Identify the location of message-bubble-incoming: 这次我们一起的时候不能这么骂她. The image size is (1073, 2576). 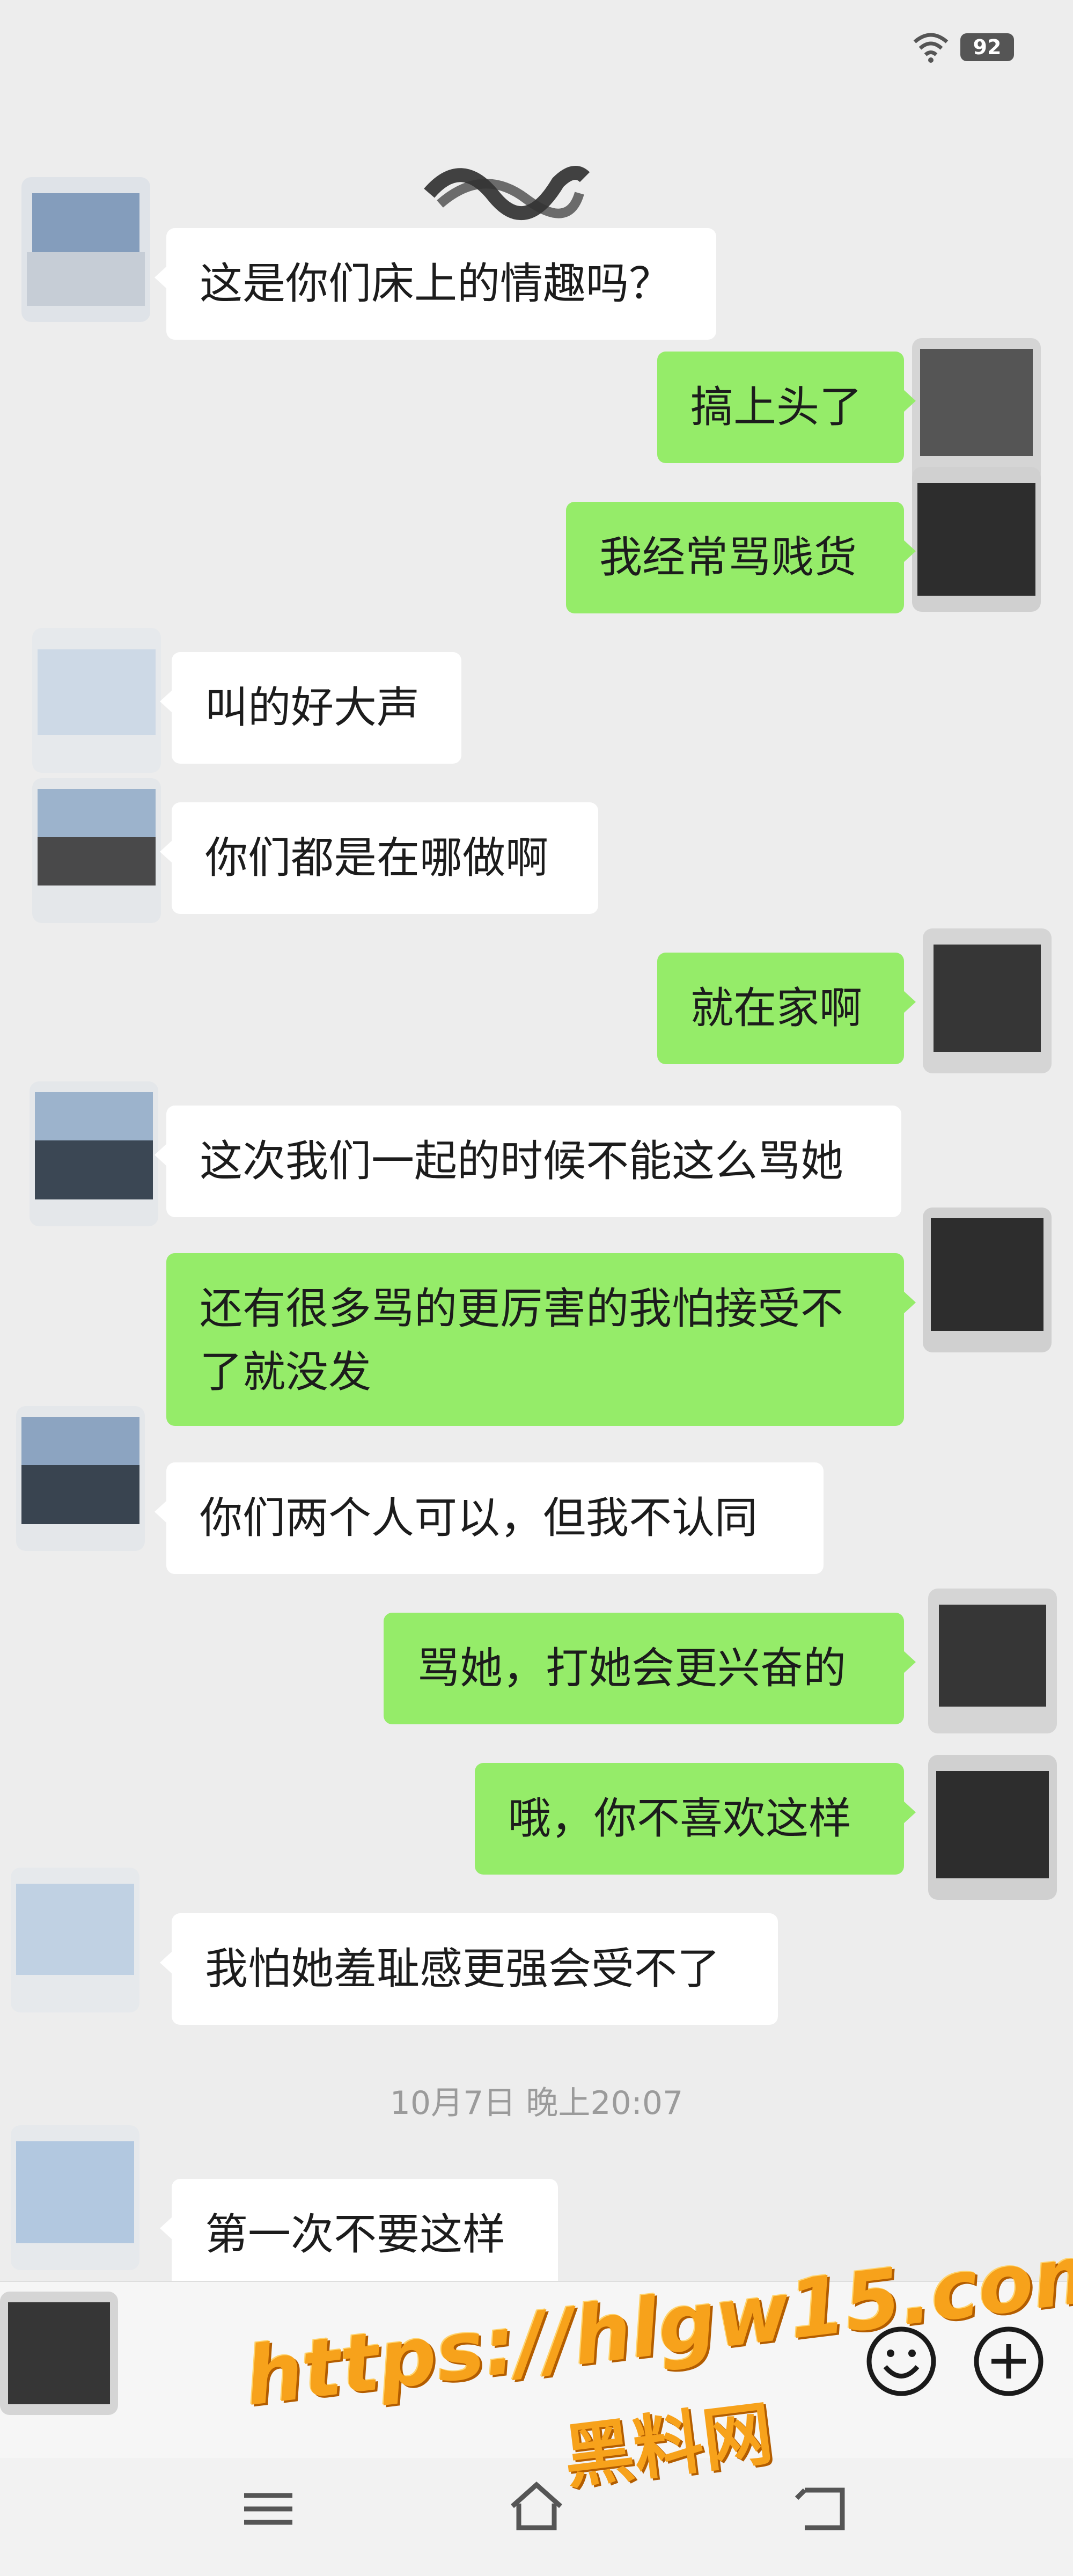
(528, 1161).